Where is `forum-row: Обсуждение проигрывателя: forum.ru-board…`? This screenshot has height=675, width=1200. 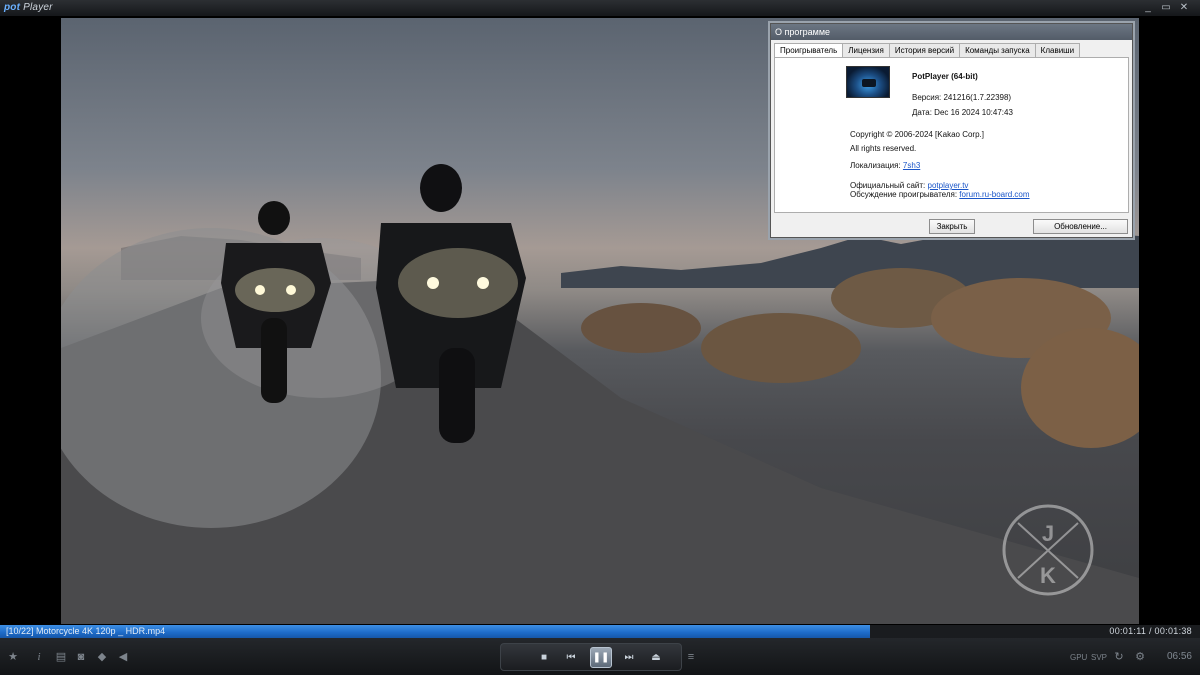
forum-row: Обсуждение проигрывателя: forum.ru-board… is located at coordinates (940, 194).